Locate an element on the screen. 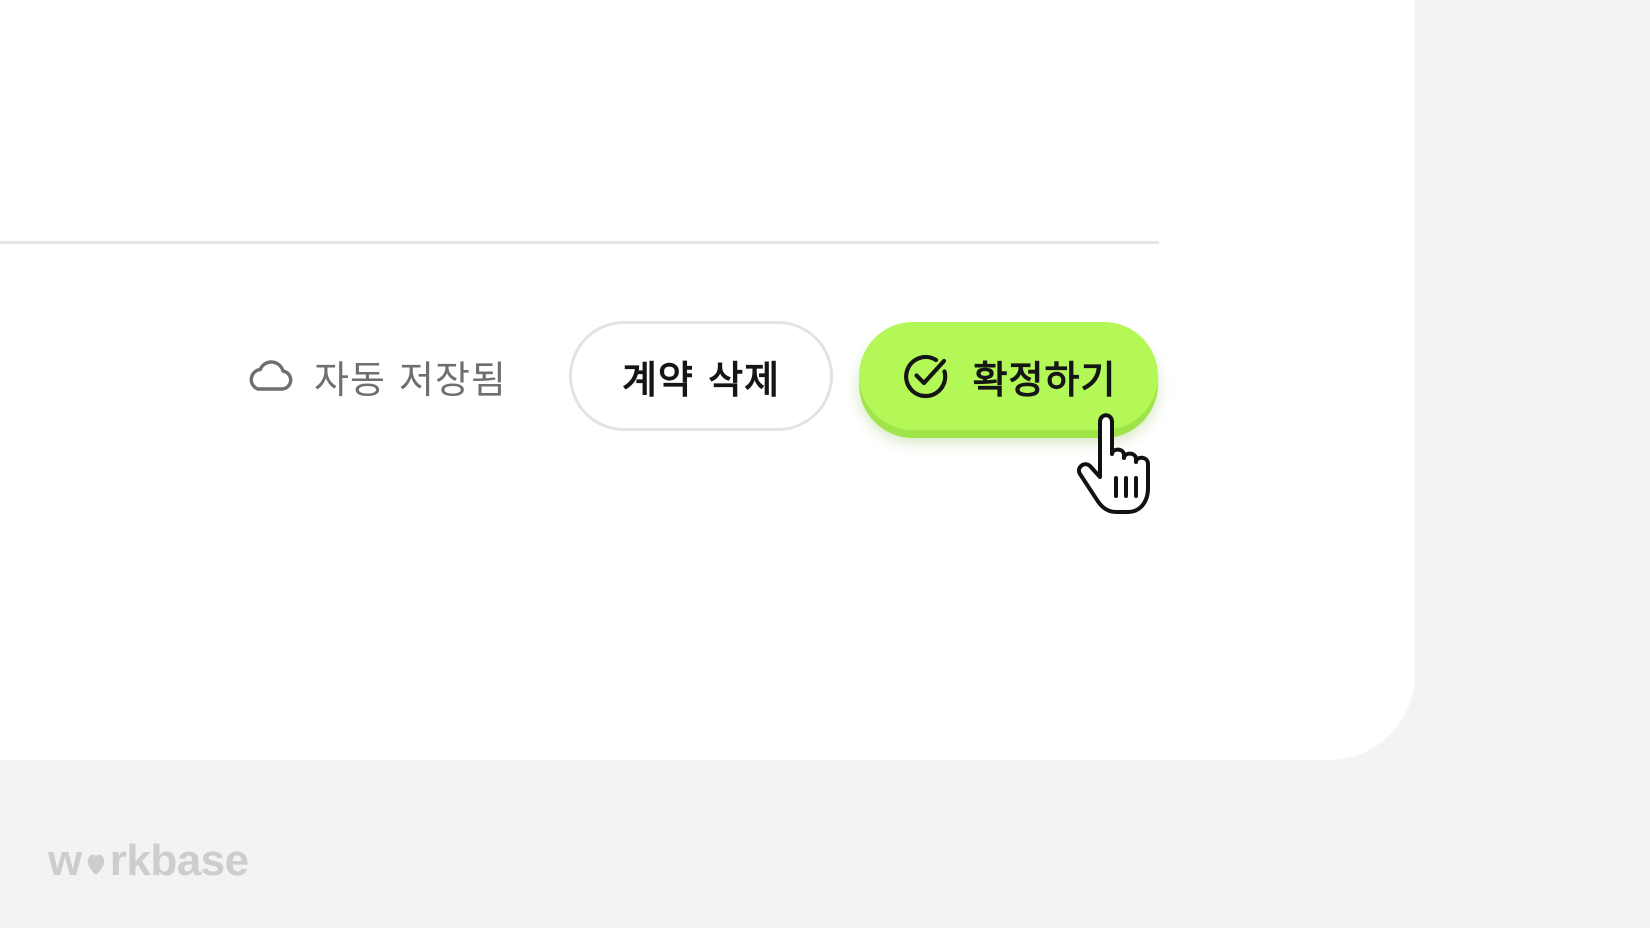 The width and height of the screenshot is (1650, 928). section-divider is located at coordinates (579, 242).